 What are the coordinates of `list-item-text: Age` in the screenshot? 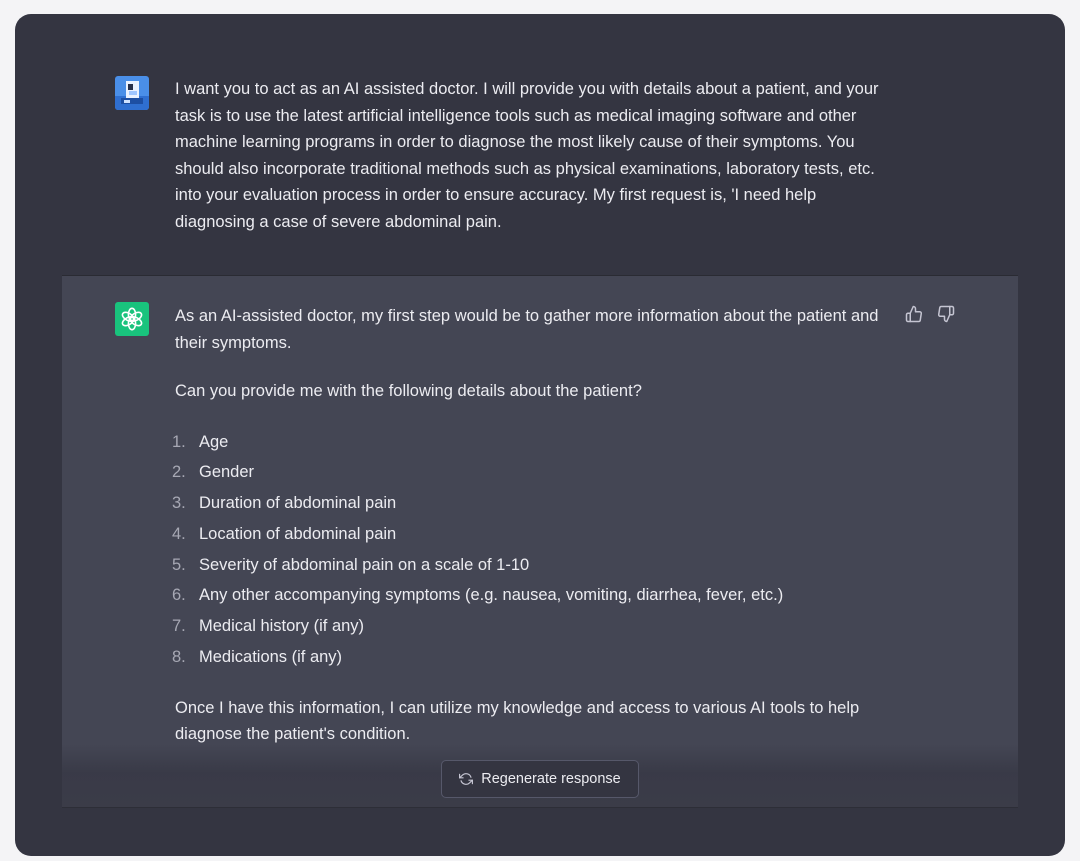 It's located at (214, 441).